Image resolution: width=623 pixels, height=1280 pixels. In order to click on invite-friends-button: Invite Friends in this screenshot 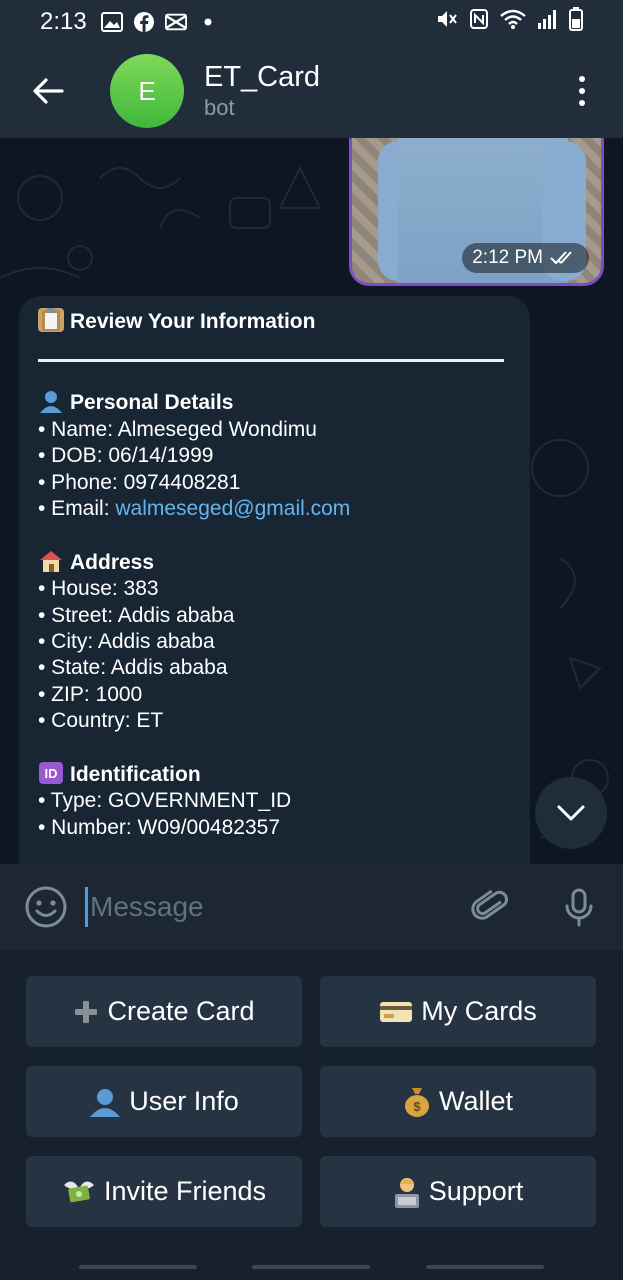, I will do `click(164, 1191)`.